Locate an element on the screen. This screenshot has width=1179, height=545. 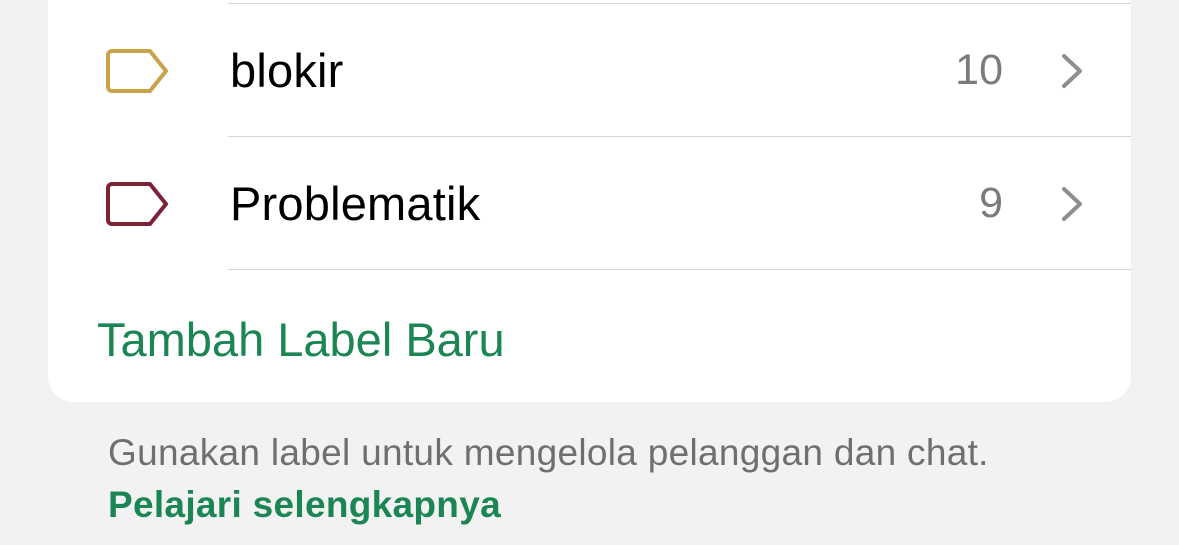
add-new-label-button: Tambah Label Baru is located at coordinates (301, 340).